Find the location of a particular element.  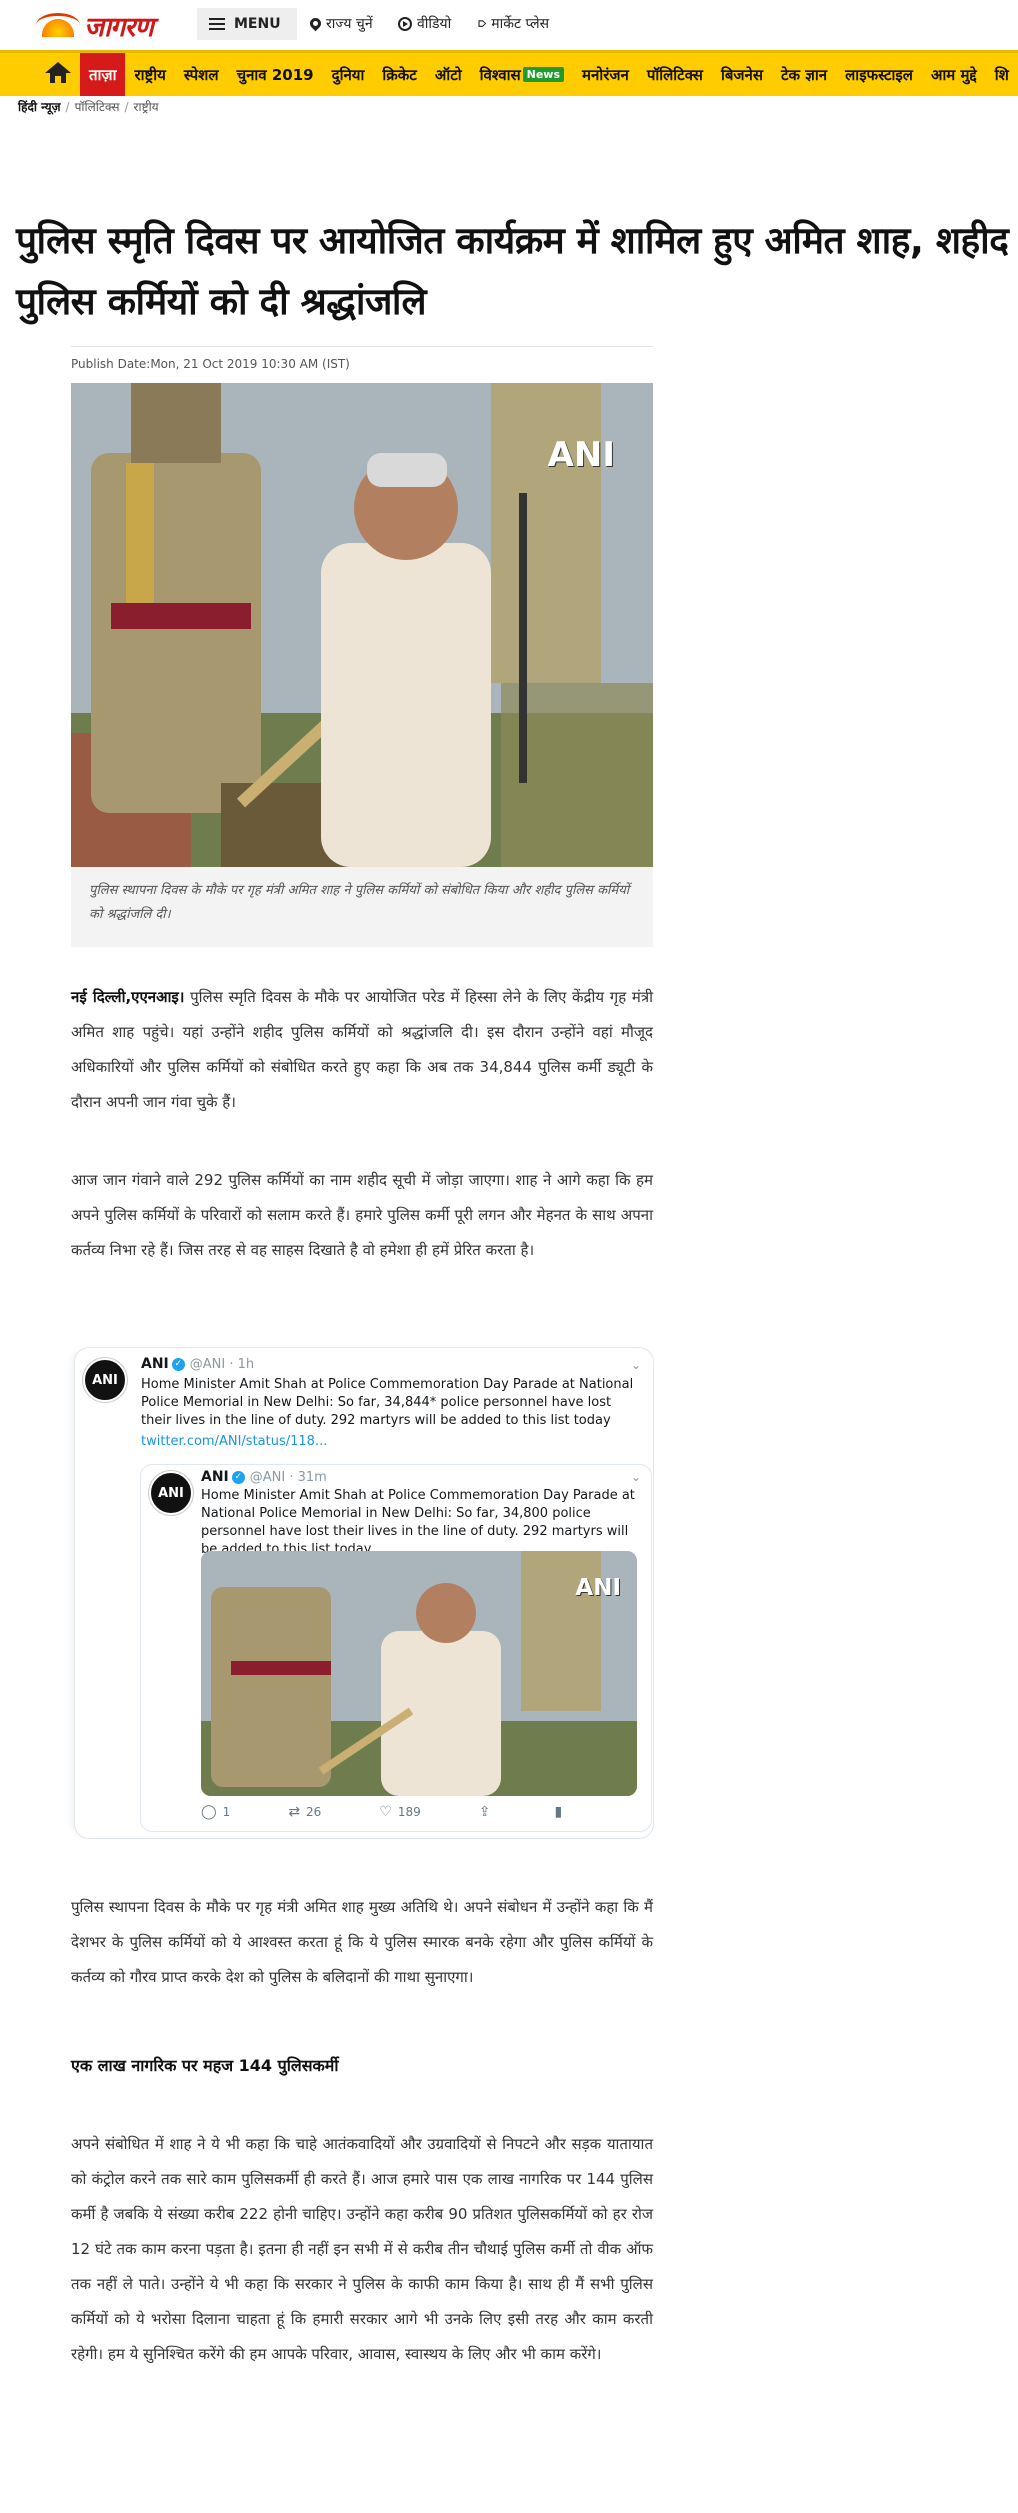

menu-button: MENU is located at coordinates (247, 24).